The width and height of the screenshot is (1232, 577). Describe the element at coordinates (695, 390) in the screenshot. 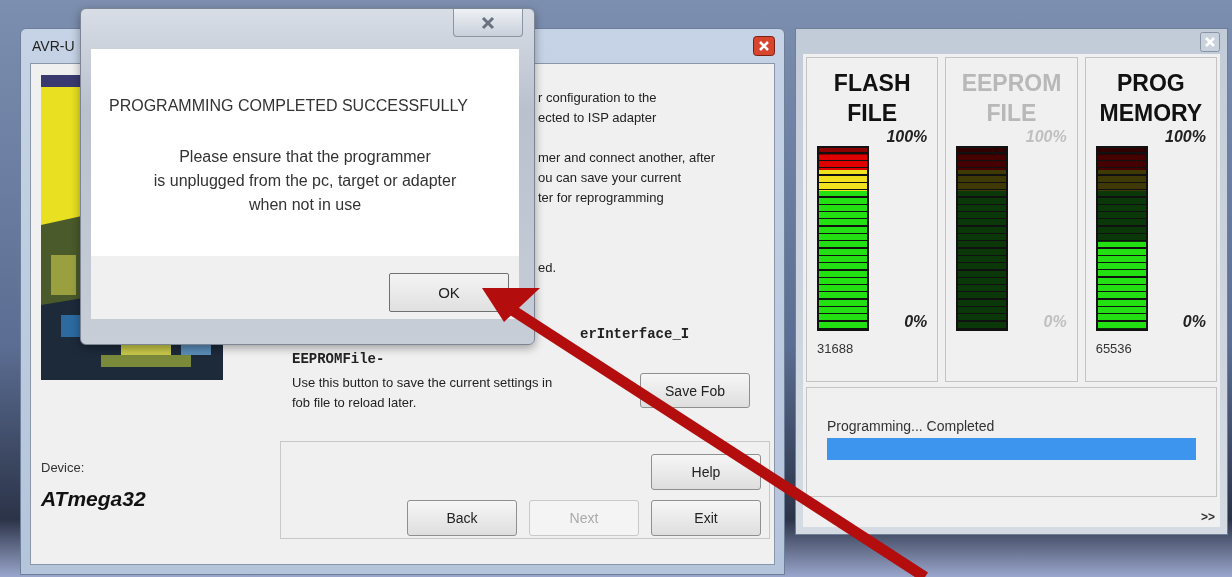

I see `save-fob-button: Save Fob` at that location.